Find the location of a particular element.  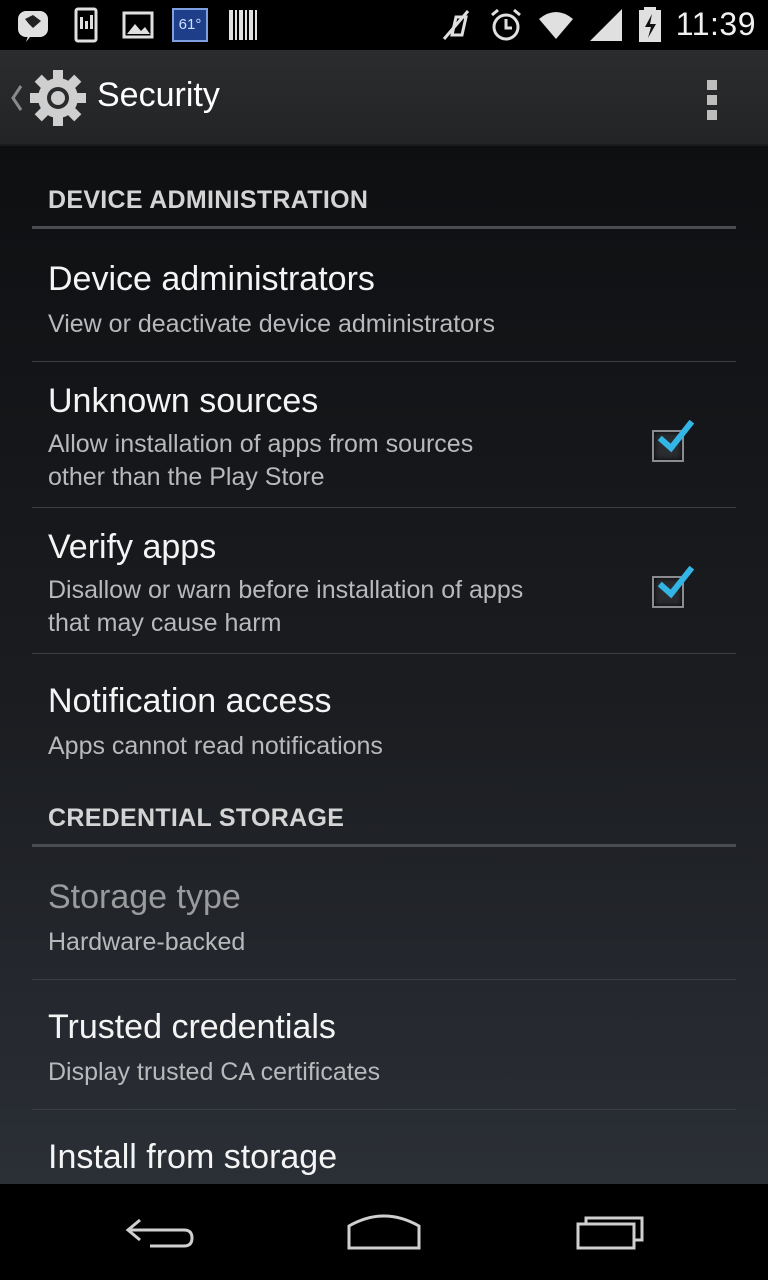

item-title: Verify apps is located at coordinates (132, 547).